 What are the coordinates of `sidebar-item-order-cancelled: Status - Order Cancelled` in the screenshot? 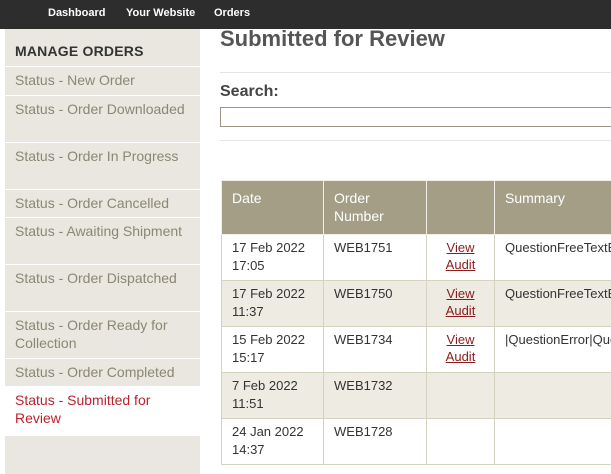 It's located at (102, 203).